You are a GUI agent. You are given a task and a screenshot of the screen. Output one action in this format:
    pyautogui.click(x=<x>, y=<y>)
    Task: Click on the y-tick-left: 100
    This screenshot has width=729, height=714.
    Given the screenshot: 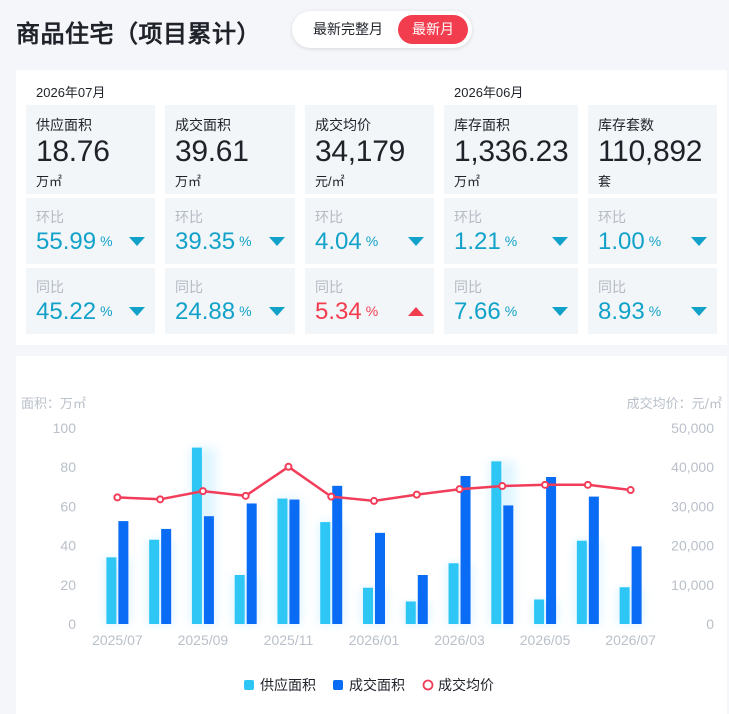 What is the action you would take?
    pyautogui.click(x=65, y=428)
    